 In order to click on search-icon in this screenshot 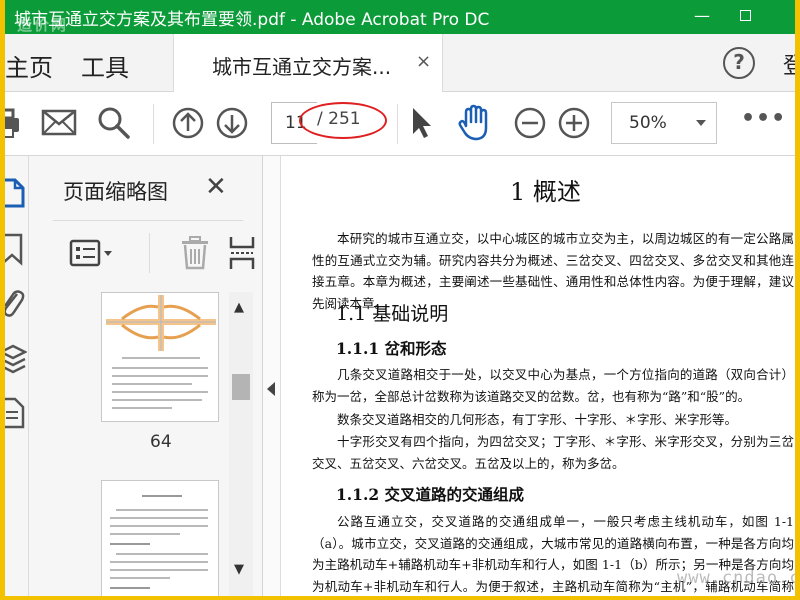, I will do `click(114, 123)`.